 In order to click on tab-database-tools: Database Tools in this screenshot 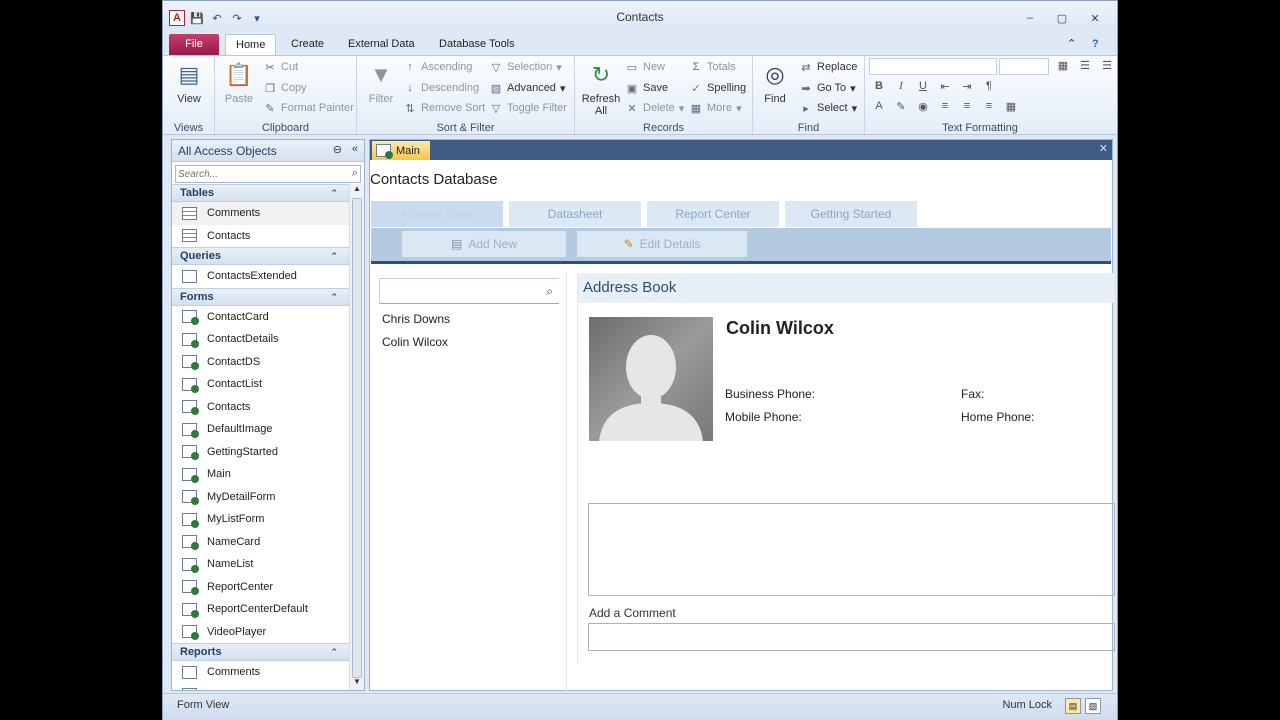, I will do `click(477, 44)`.